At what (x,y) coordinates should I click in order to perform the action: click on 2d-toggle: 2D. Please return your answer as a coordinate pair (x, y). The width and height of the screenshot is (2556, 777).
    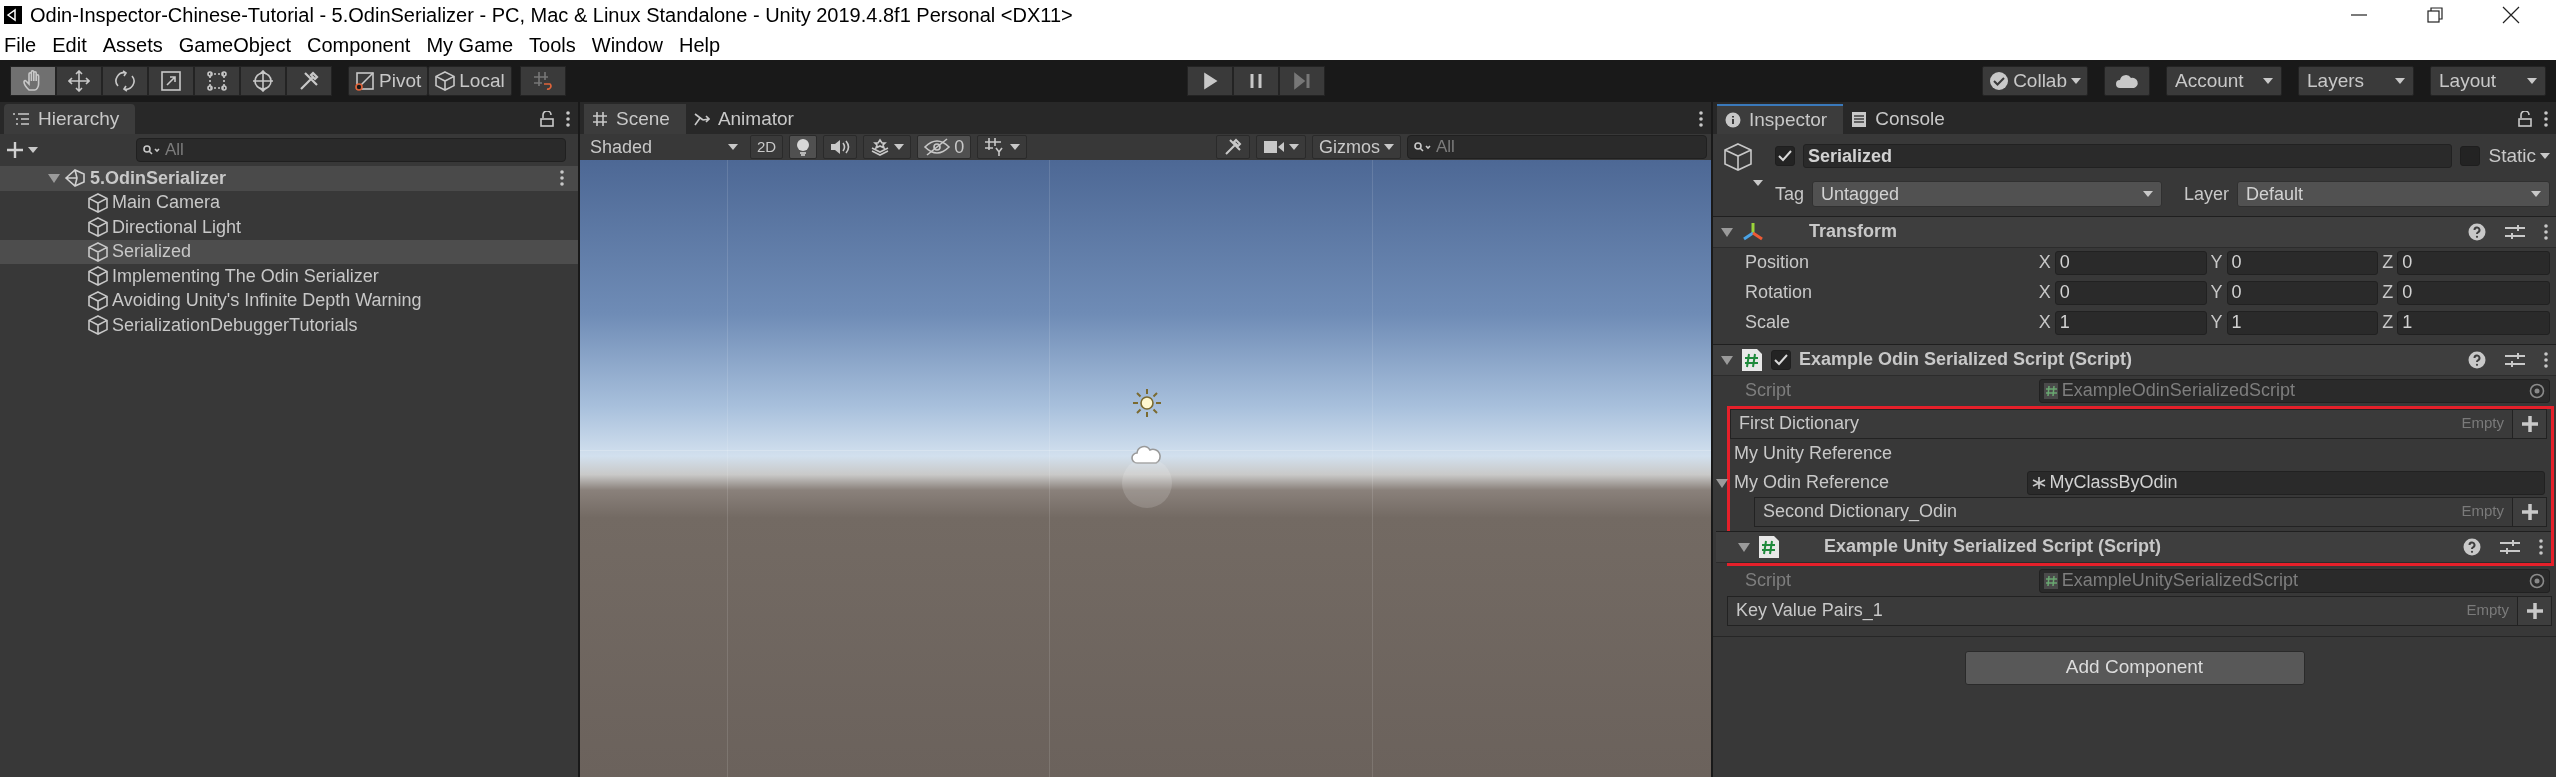
    Looking at the image, I should click on (767, 147).